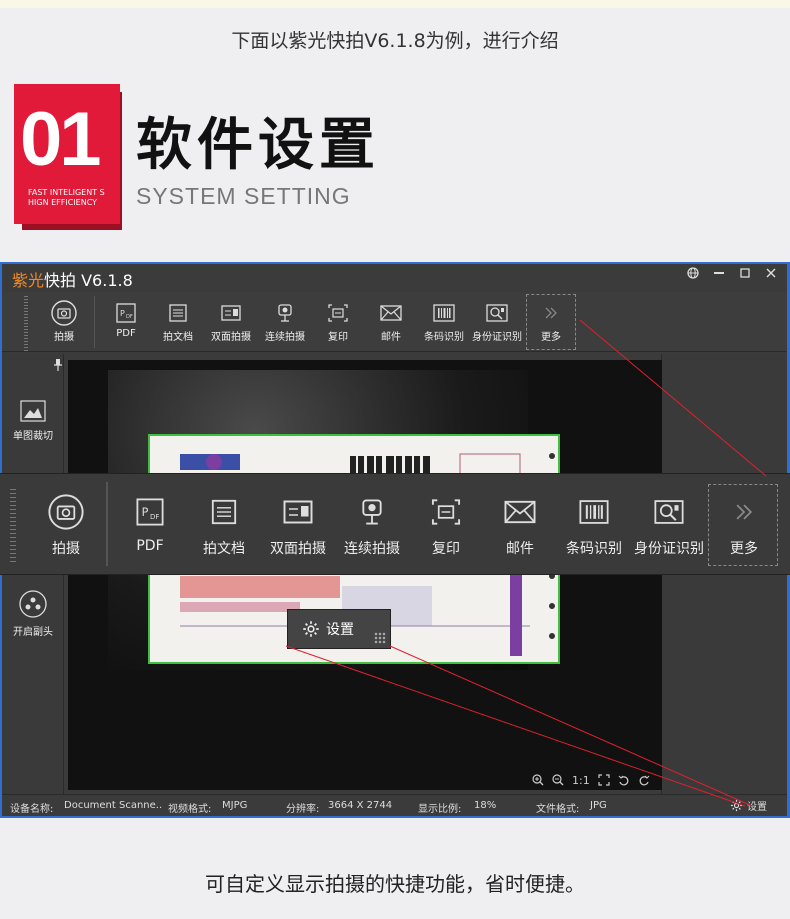 This screenshot has width=790, height=919. Describe the element at coordinates (604, 781) in the screenshot. I see `fit-screen-icon` at that location.